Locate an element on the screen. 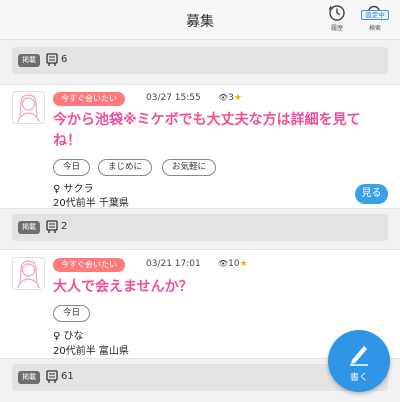 This screenshot has height=402, width=400. pencil-icon is located at coordinates (359, 356).